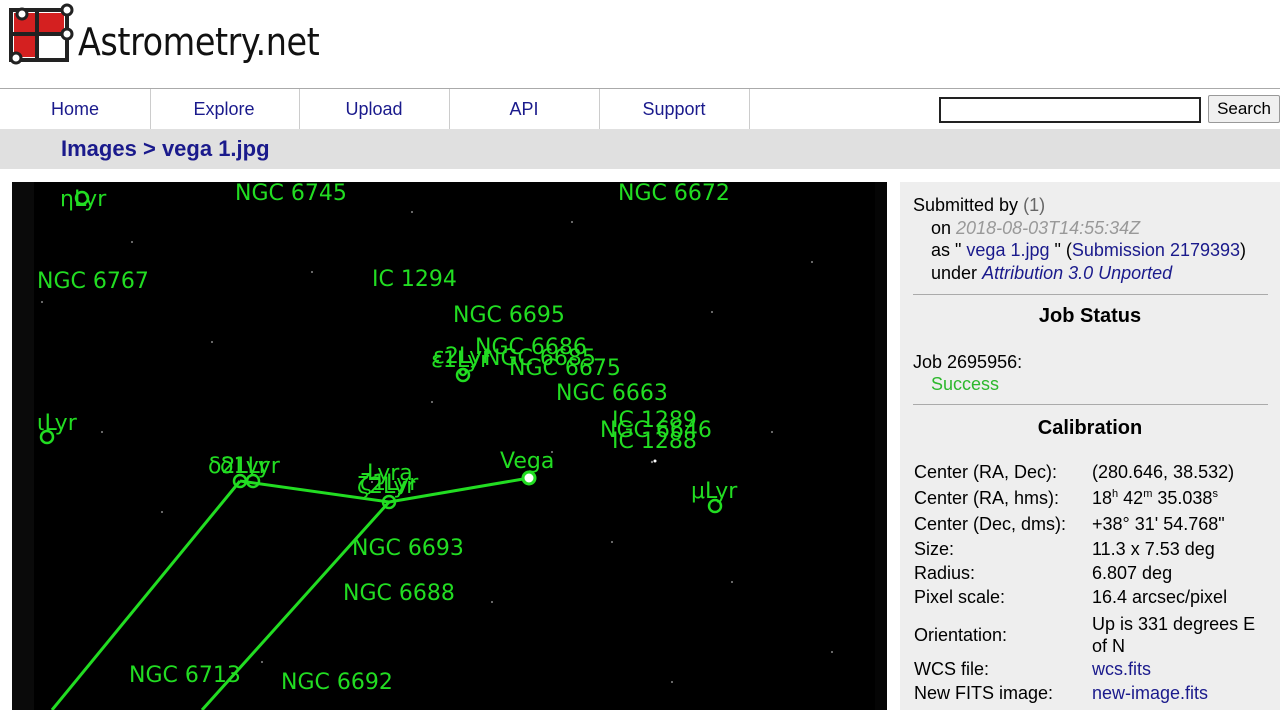 Image resolution: width=1280 pixels, height=710 pixels. What do you see at coordinates (524, 109) in the screenshot?
I see `nav-api: API` at bounding box center [524, 109].